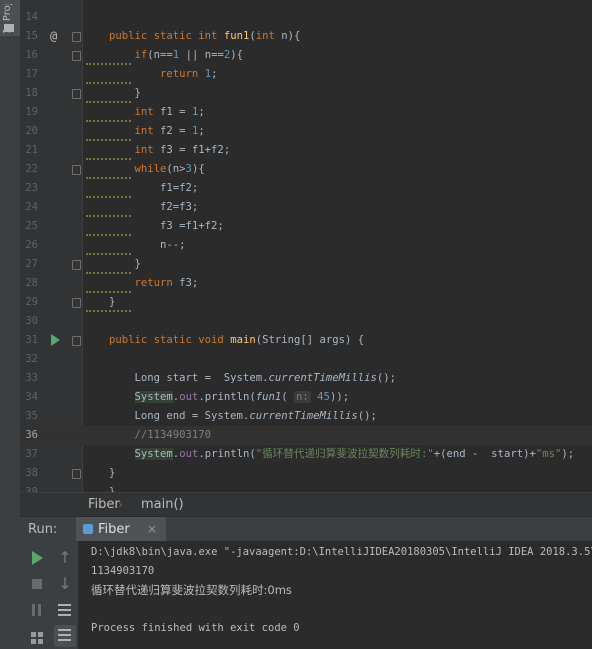  What do you see at coordinates (306, 36) in the screenshot?
I see `code-line: 15 @ public static int fun1(int n){` at bounding box center [306, 36].